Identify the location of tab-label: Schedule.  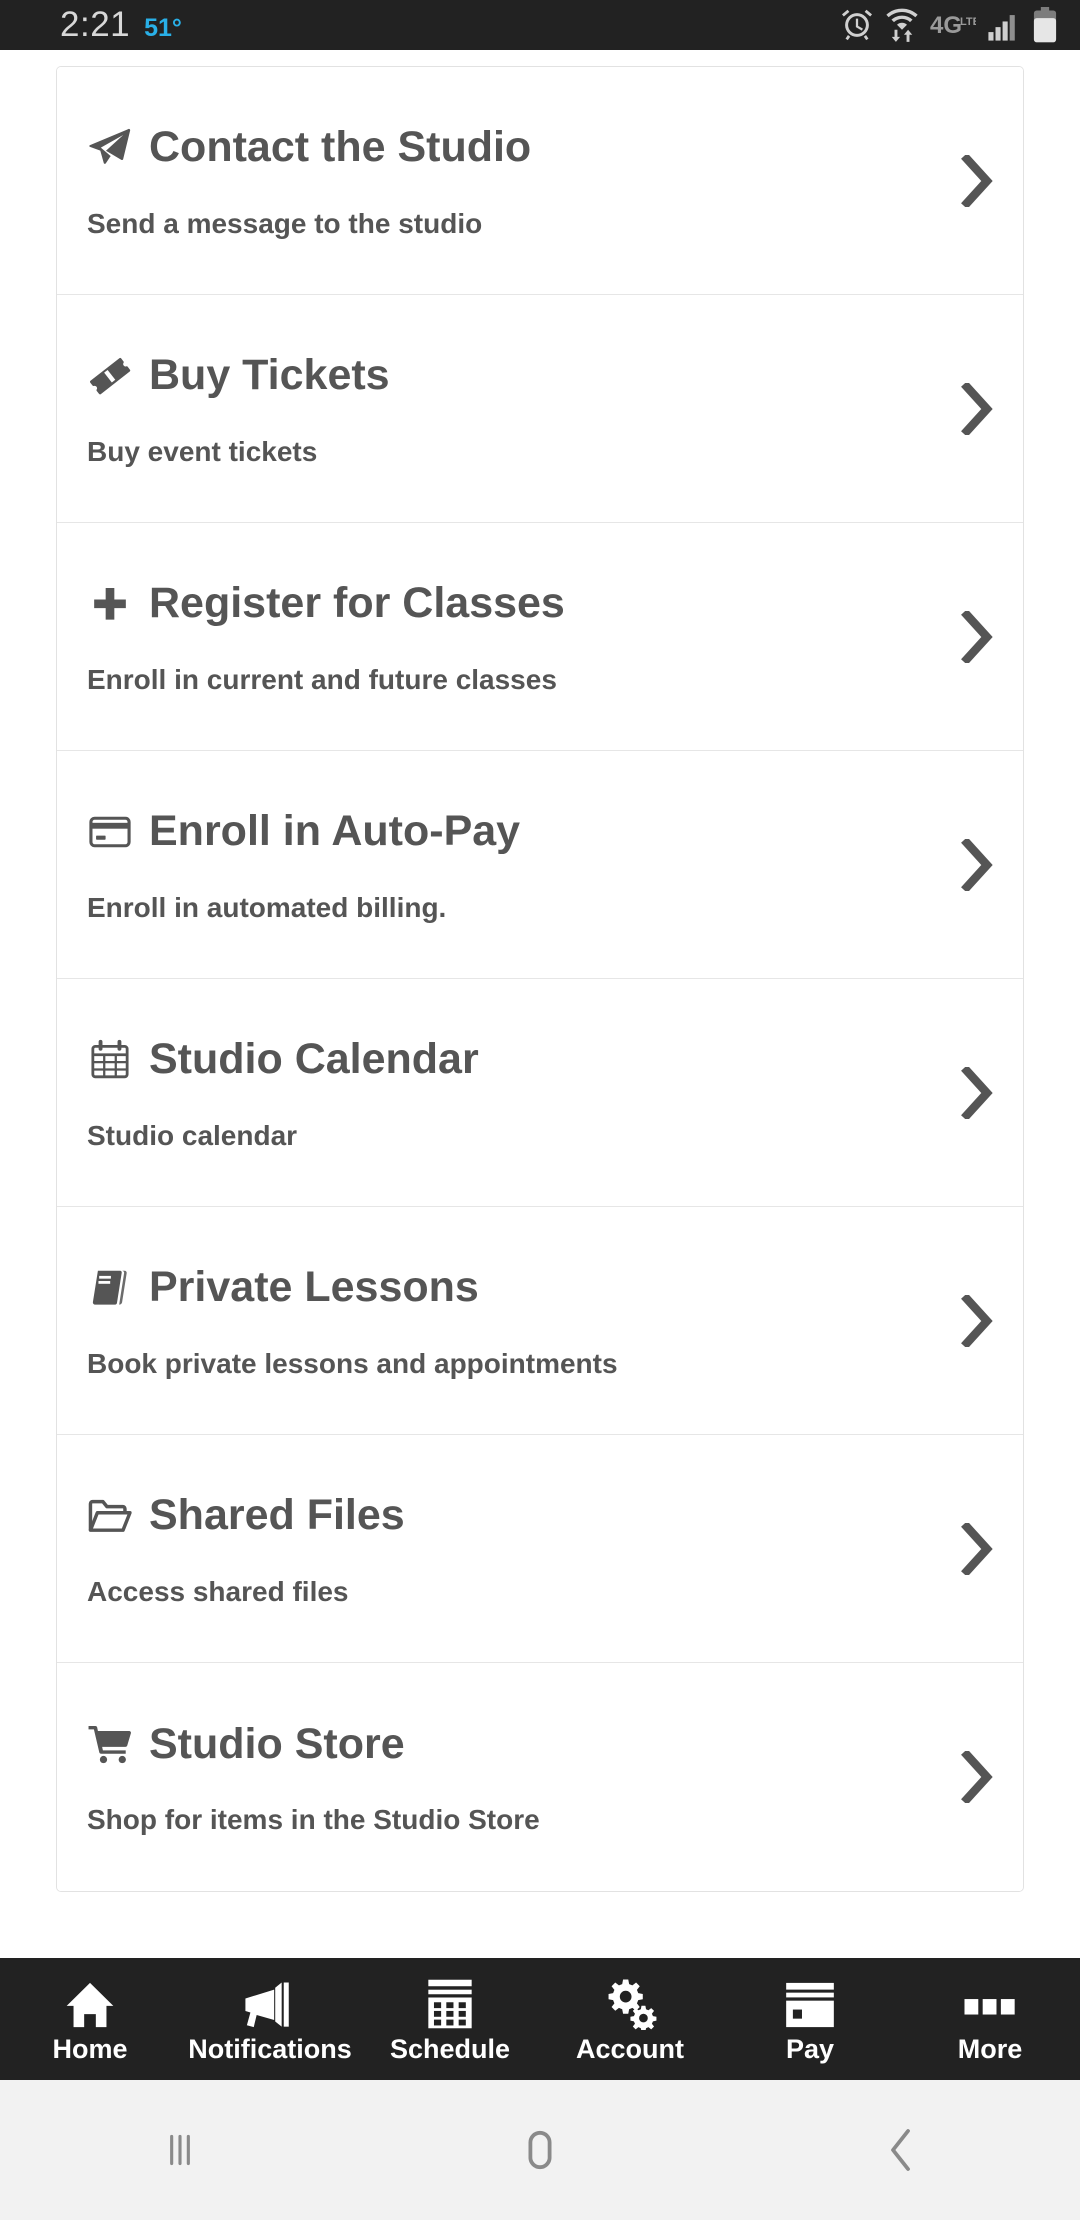
(450, 2048).